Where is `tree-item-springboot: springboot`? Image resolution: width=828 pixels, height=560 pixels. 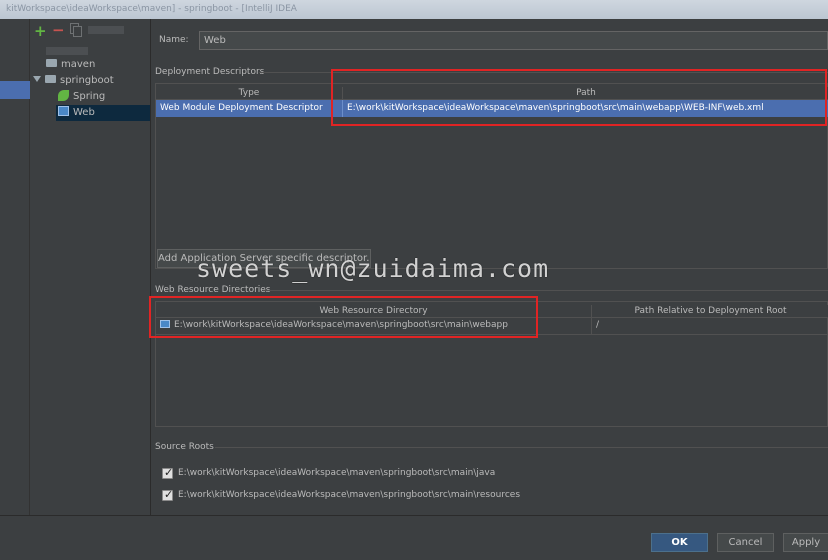 tree-item-springboot: springboot is located at coordinates (73, 81).